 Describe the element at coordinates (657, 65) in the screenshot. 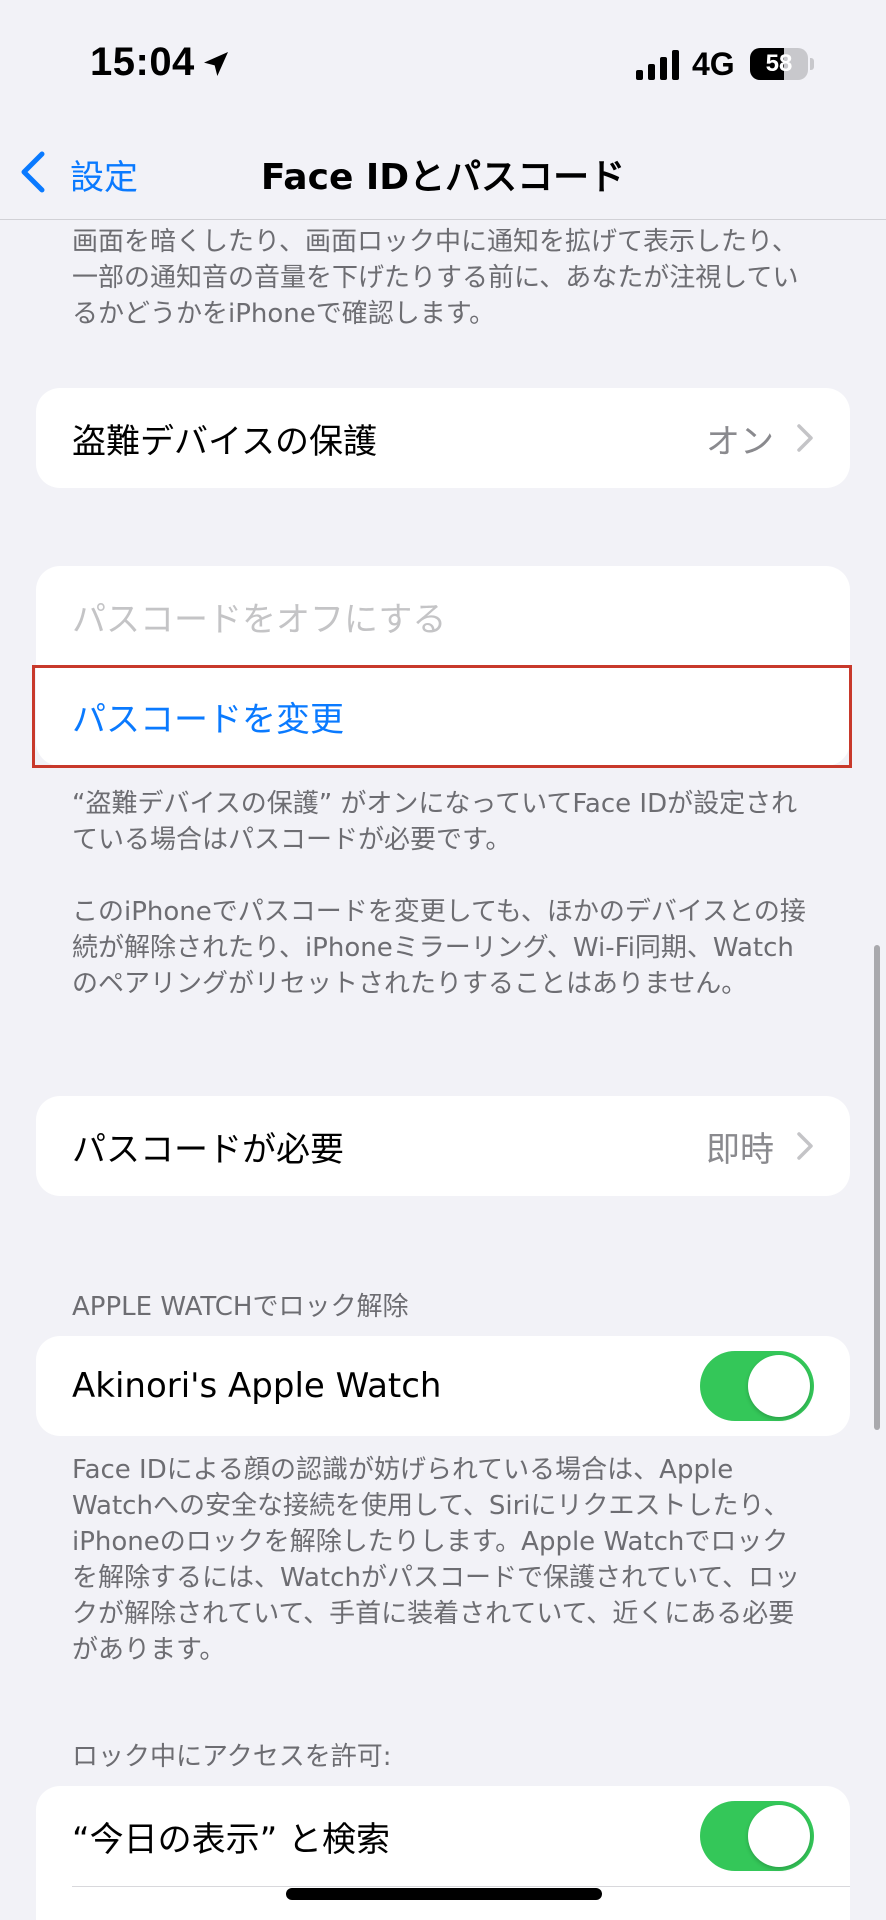

I see `cellular-signal-icon` at that location.